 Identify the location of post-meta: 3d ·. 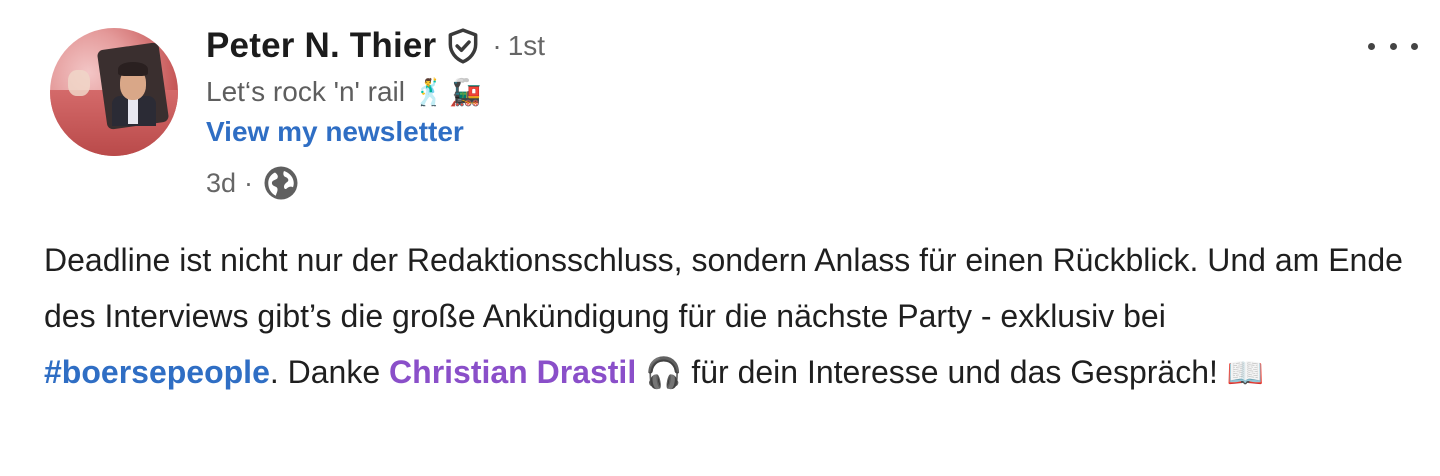
(252, 183).